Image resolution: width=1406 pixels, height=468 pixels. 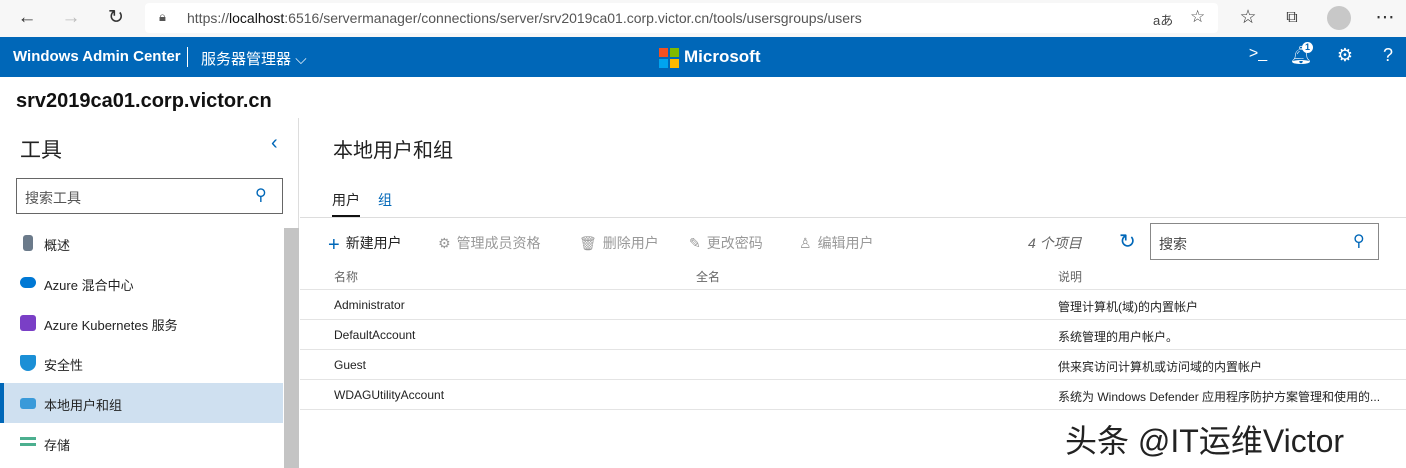 What do you see at coordinates (350, 365) in the screenshot?
I see `cell-name: Guest` at bounding box center [350, 365].